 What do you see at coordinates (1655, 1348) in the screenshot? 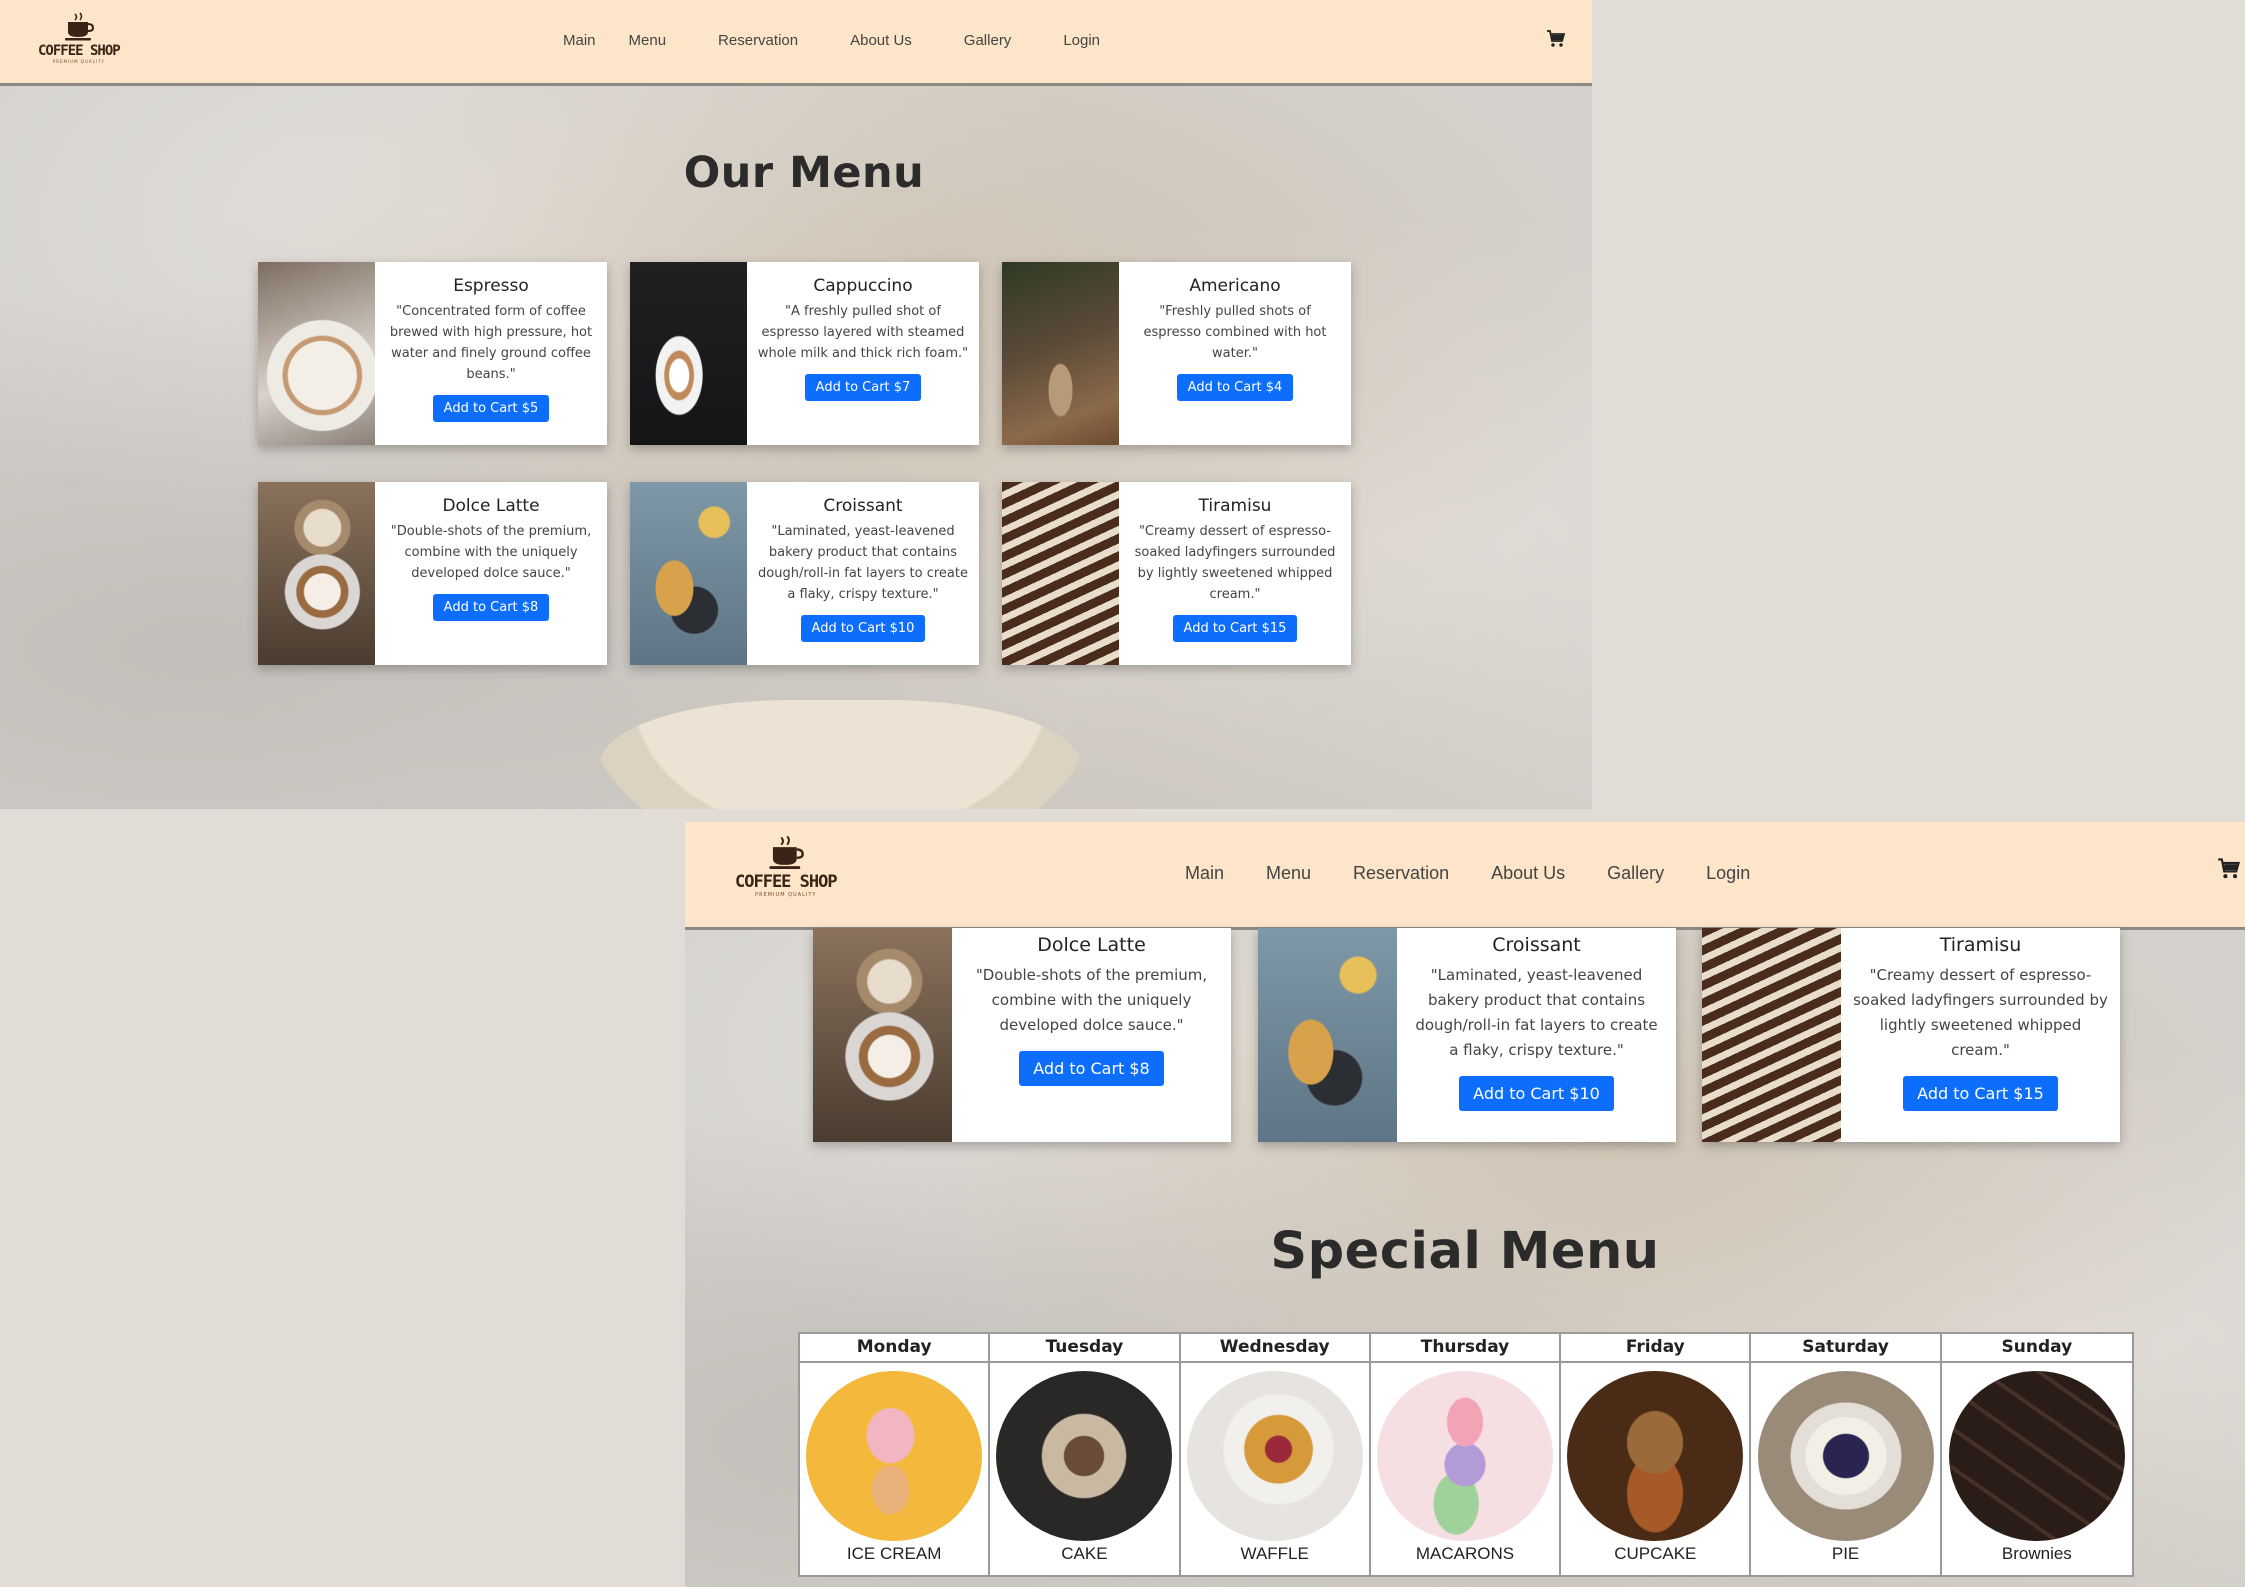
I see `day-label: Friday` at bounding box center [1655, 1348].